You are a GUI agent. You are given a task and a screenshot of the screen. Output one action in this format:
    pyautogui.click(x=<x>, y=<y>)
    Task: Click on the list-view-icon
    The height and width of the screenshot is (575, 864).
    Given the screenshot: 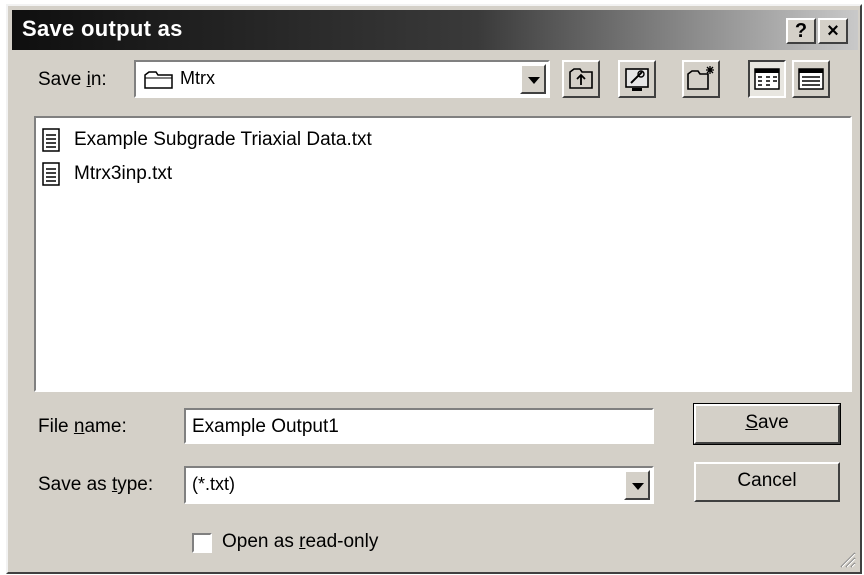 What is the action you would take?
    pyautogui.click(x=767, y=79)
    